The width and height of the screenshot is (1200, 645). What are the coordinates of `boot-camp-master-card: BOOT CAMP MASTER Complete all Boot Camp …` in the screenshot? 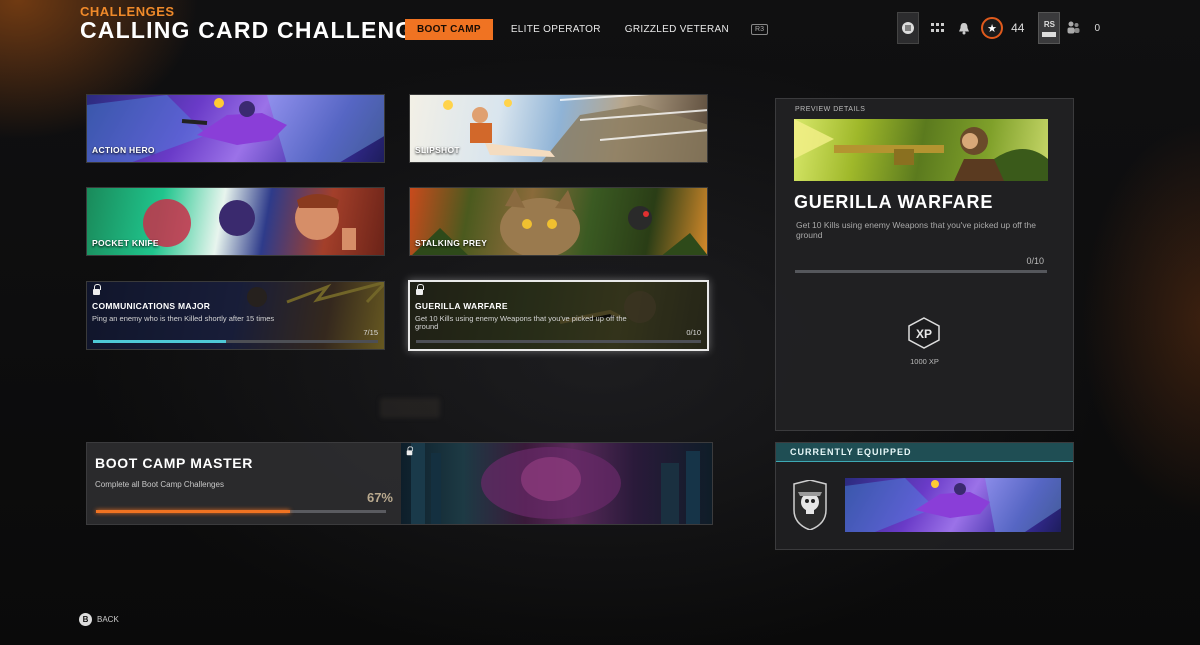 It's located at (399, 483).